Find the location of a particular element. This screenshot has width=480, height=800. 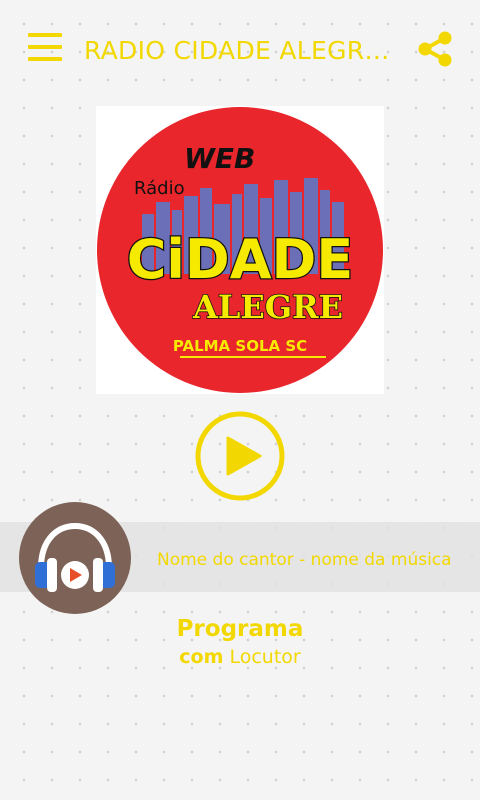

logo-alegre-text: ALEGRE is located at coordinates (267, 307).